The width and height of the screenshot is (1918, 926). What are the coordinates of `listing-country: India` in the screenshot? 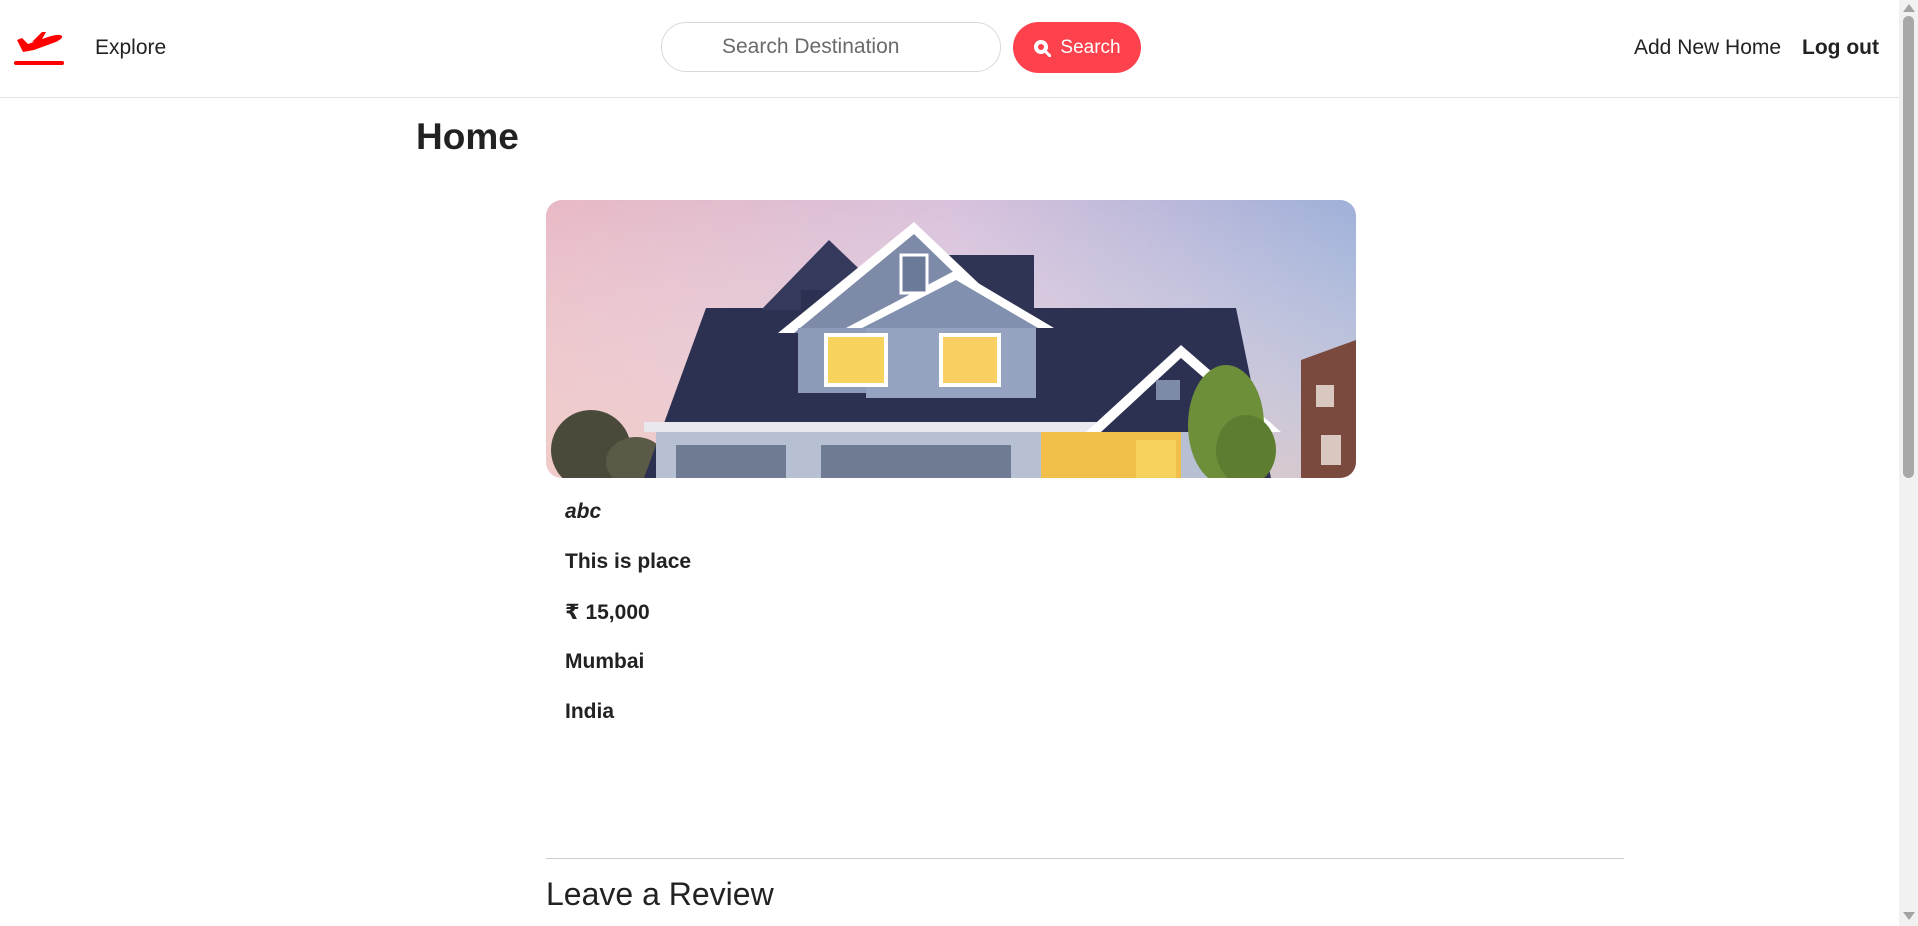 It's located at (590, 711).